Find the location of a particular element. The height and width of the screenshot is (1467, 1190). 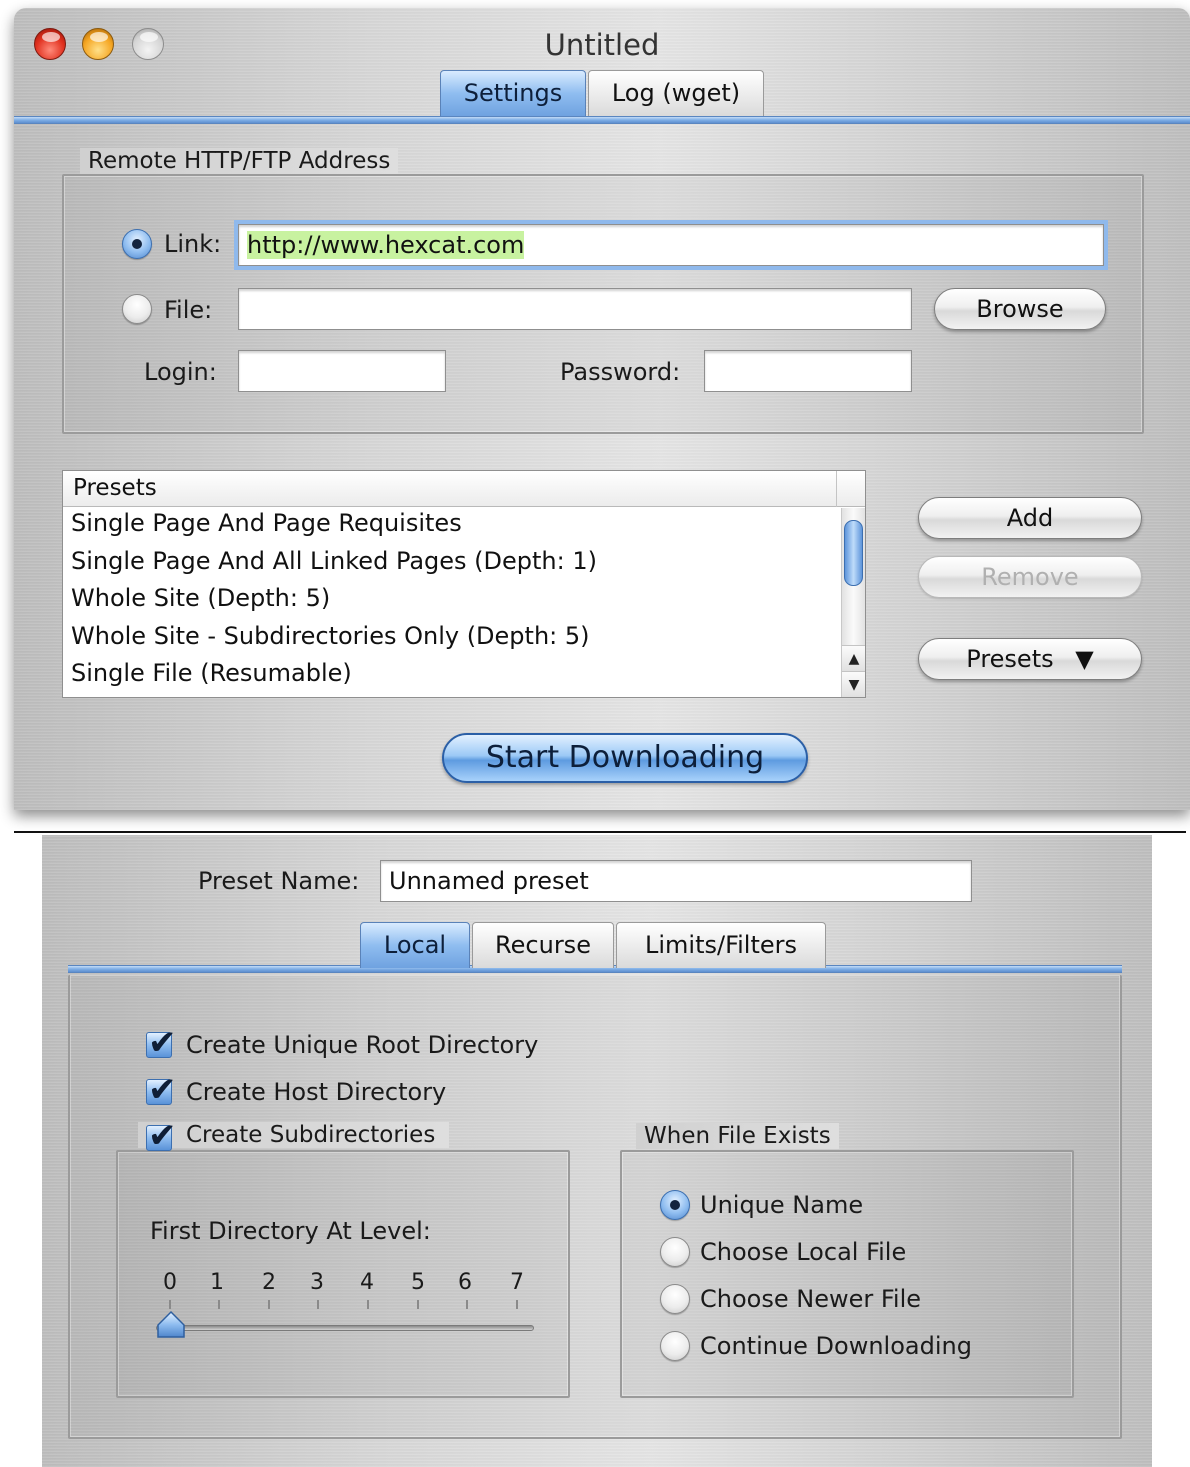

presets-menu-label: Presets is located at coordinates (1010, 659).